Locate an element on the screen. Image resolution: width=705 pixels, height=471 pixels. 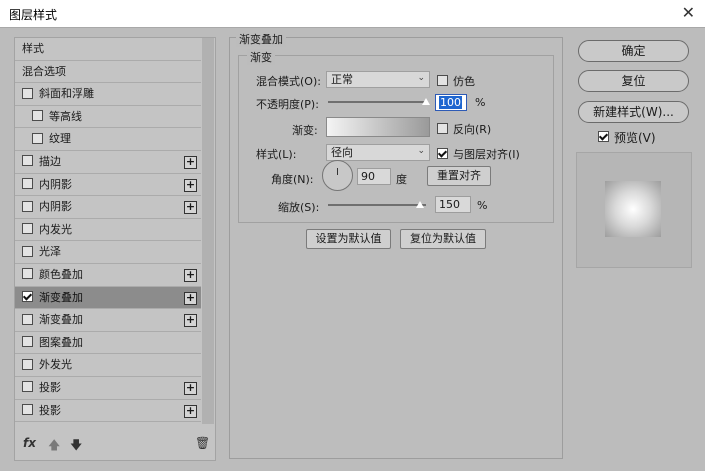
opacity-slider is located at coordinates (377, 102).